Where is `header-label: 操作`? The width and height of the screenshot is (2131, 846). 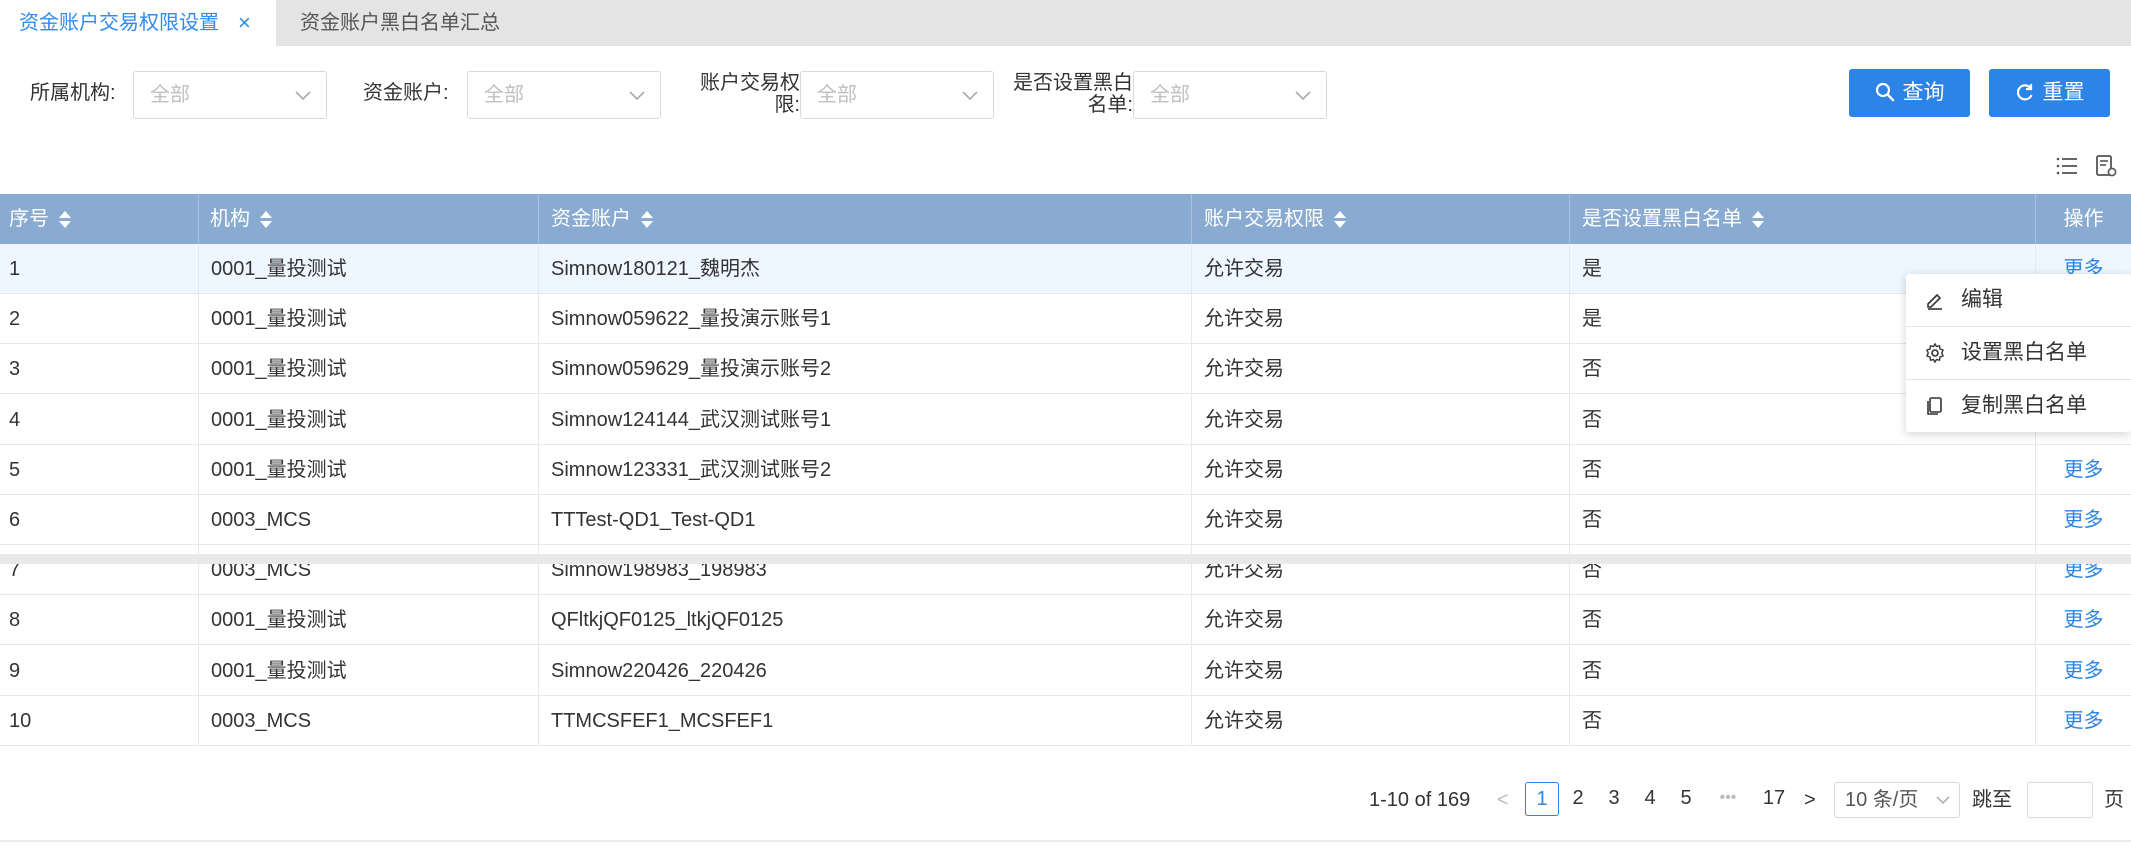
header-label: 操作 is located at coordinates (2083, 219).